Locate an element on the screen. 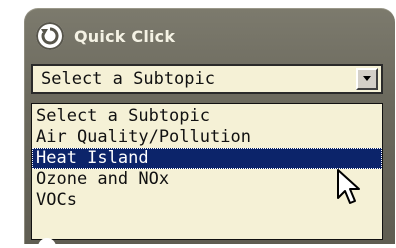 This screenshot has width=396, height=248. option-ozone-and-nox: Ozone and NOx is located at coordinates (207, 179).